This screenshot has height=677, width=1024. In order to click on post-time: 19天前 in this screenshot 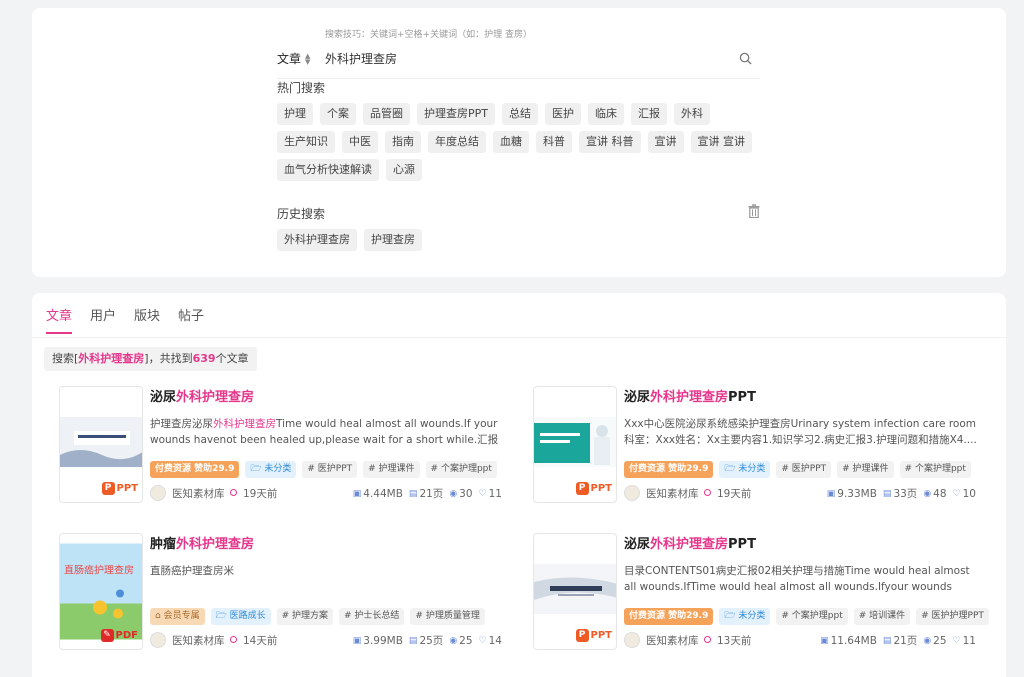, I will do `click(253, 493)`.